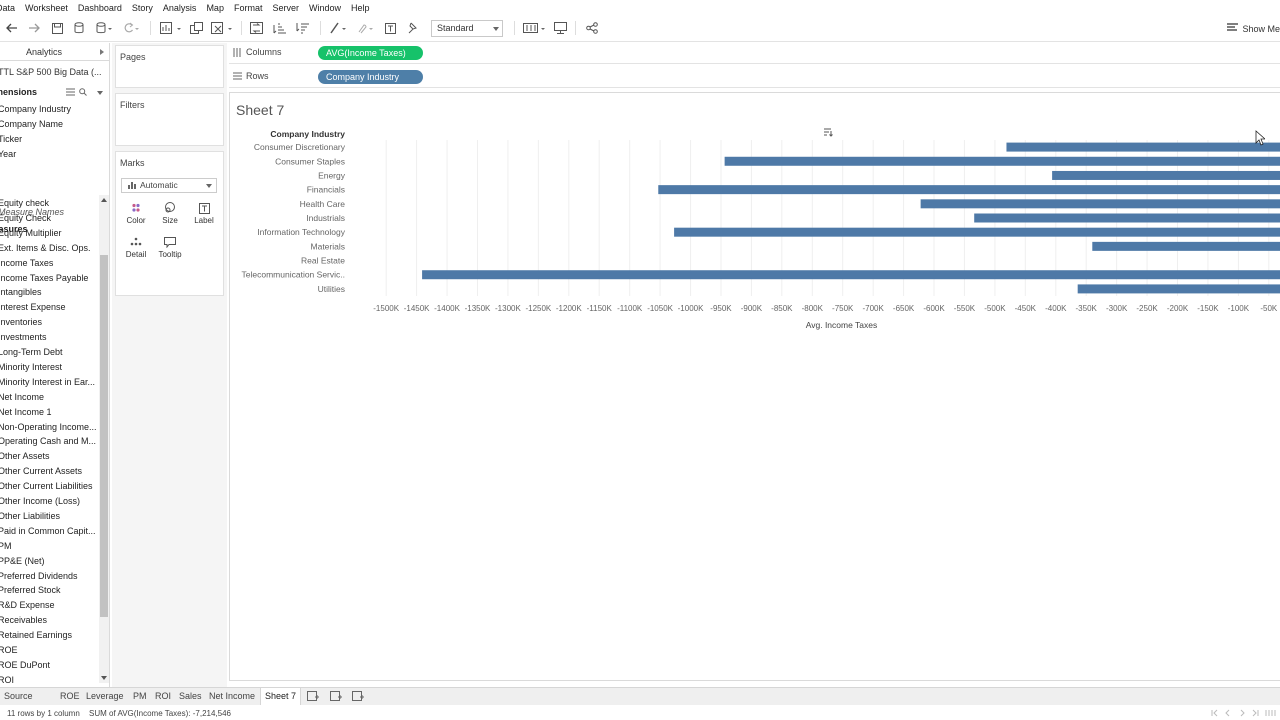 Image resolution: width=1280 pixels, height=720 pixels. What do you see at coordinates (23, 620) in the screenshot?
I see `measure-field: Receivables` at bounding box center [23, 620].